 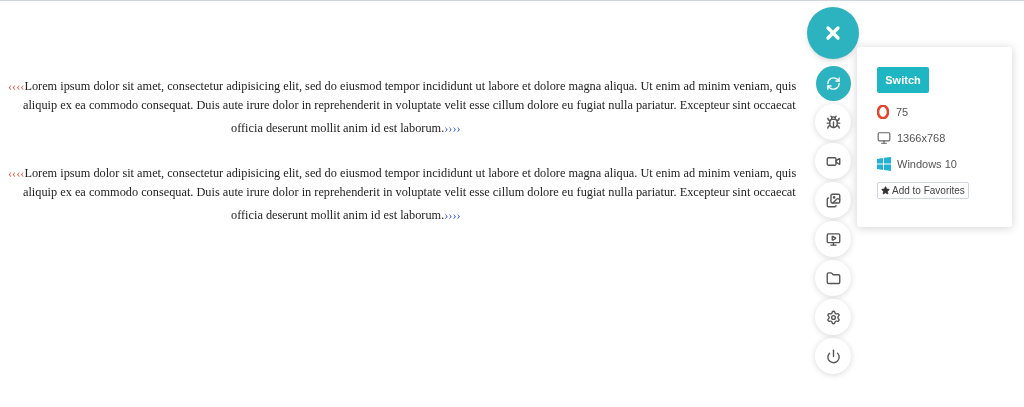 I want to click on star-icon, so click(x=885, y=190).